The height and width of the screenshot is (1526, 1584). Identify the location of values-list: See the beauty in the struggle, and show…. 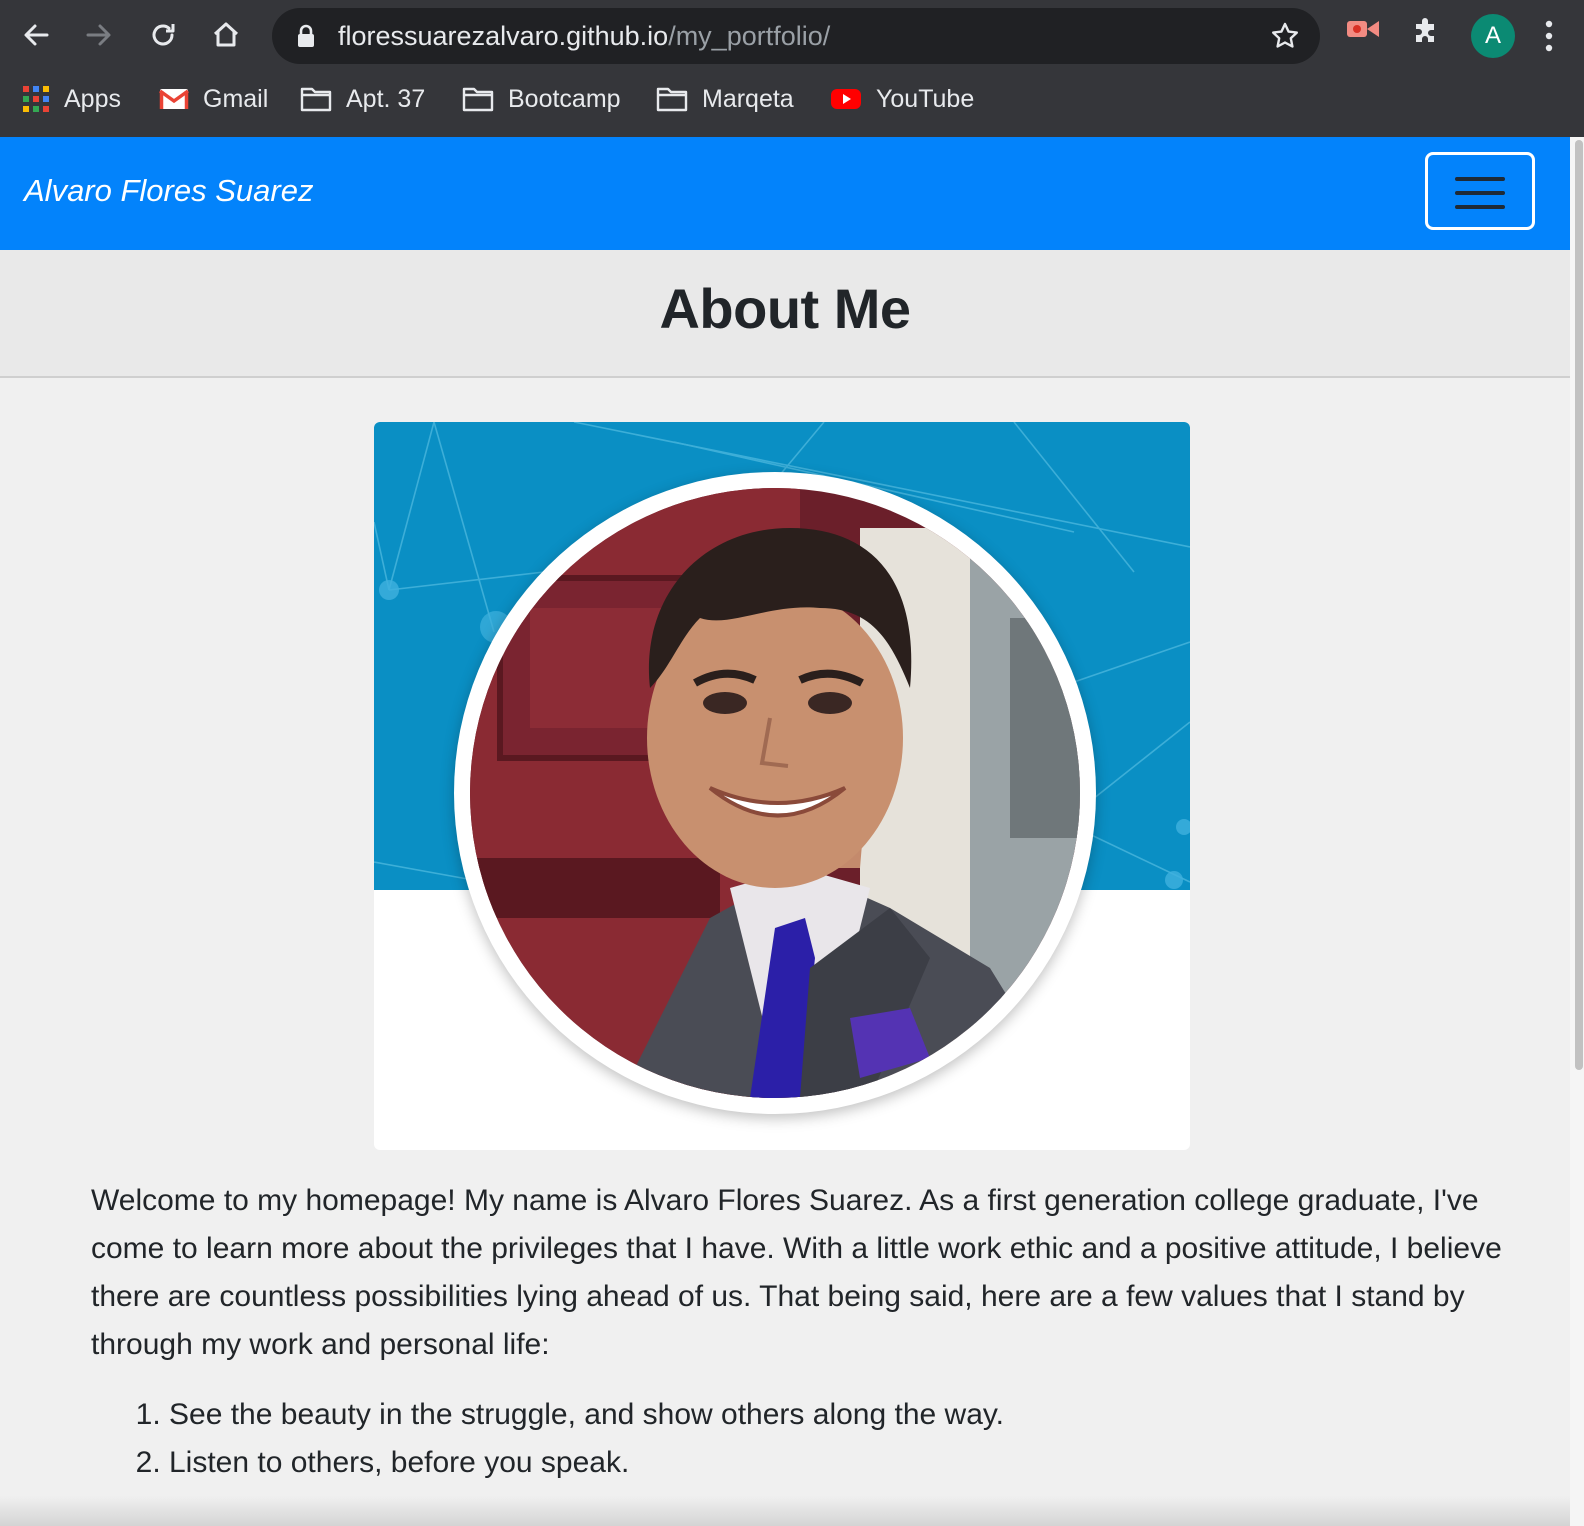
(801, 1439).